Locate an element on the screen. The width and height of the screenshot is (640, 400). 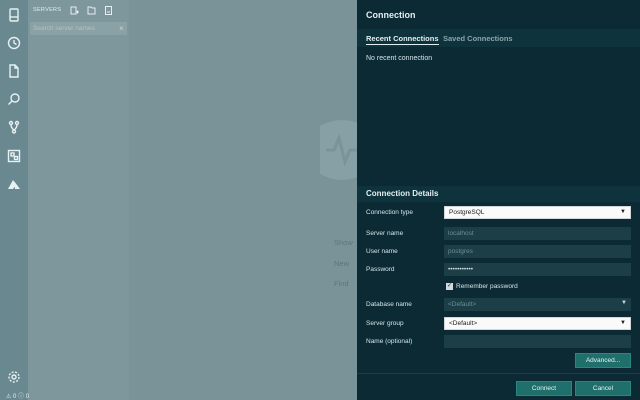
status-indicators: ⚠ 0 ⓘ 0 is located at coordinates (17, 395).